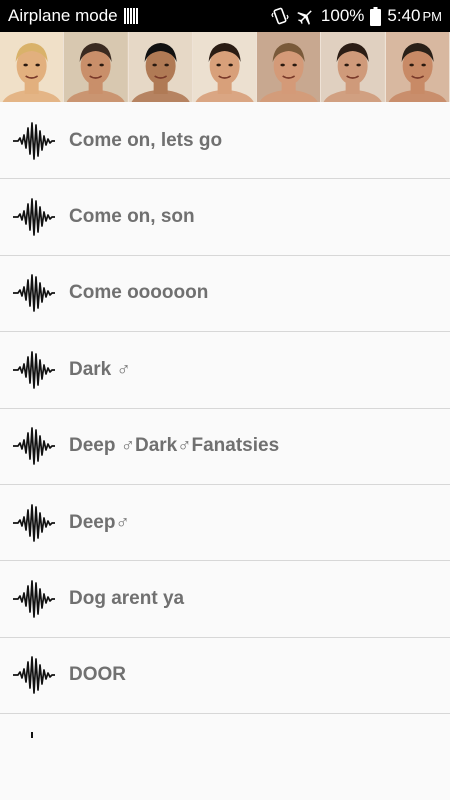 The height and width of the screenshot is (800, 450). What do you see at coordinates (225, 16) in the screenshot?
I see `status-bar: Airplane mode 100% 5:40 PM` at bounding box center [225, 16].